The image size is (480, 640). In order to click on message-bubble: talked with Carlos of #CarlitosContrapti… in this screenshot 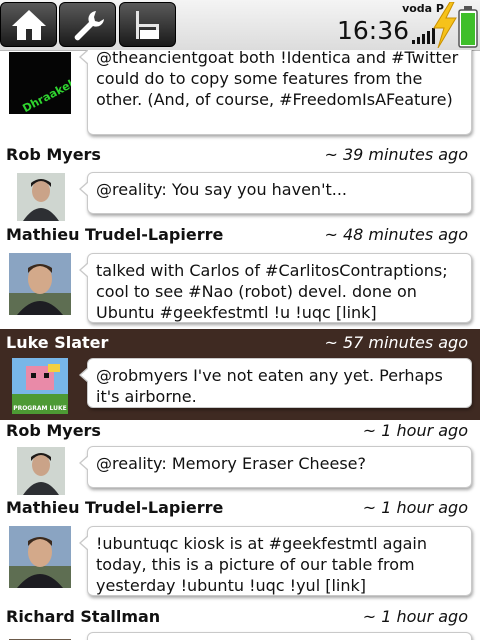, I will do `click(275, 288)`.